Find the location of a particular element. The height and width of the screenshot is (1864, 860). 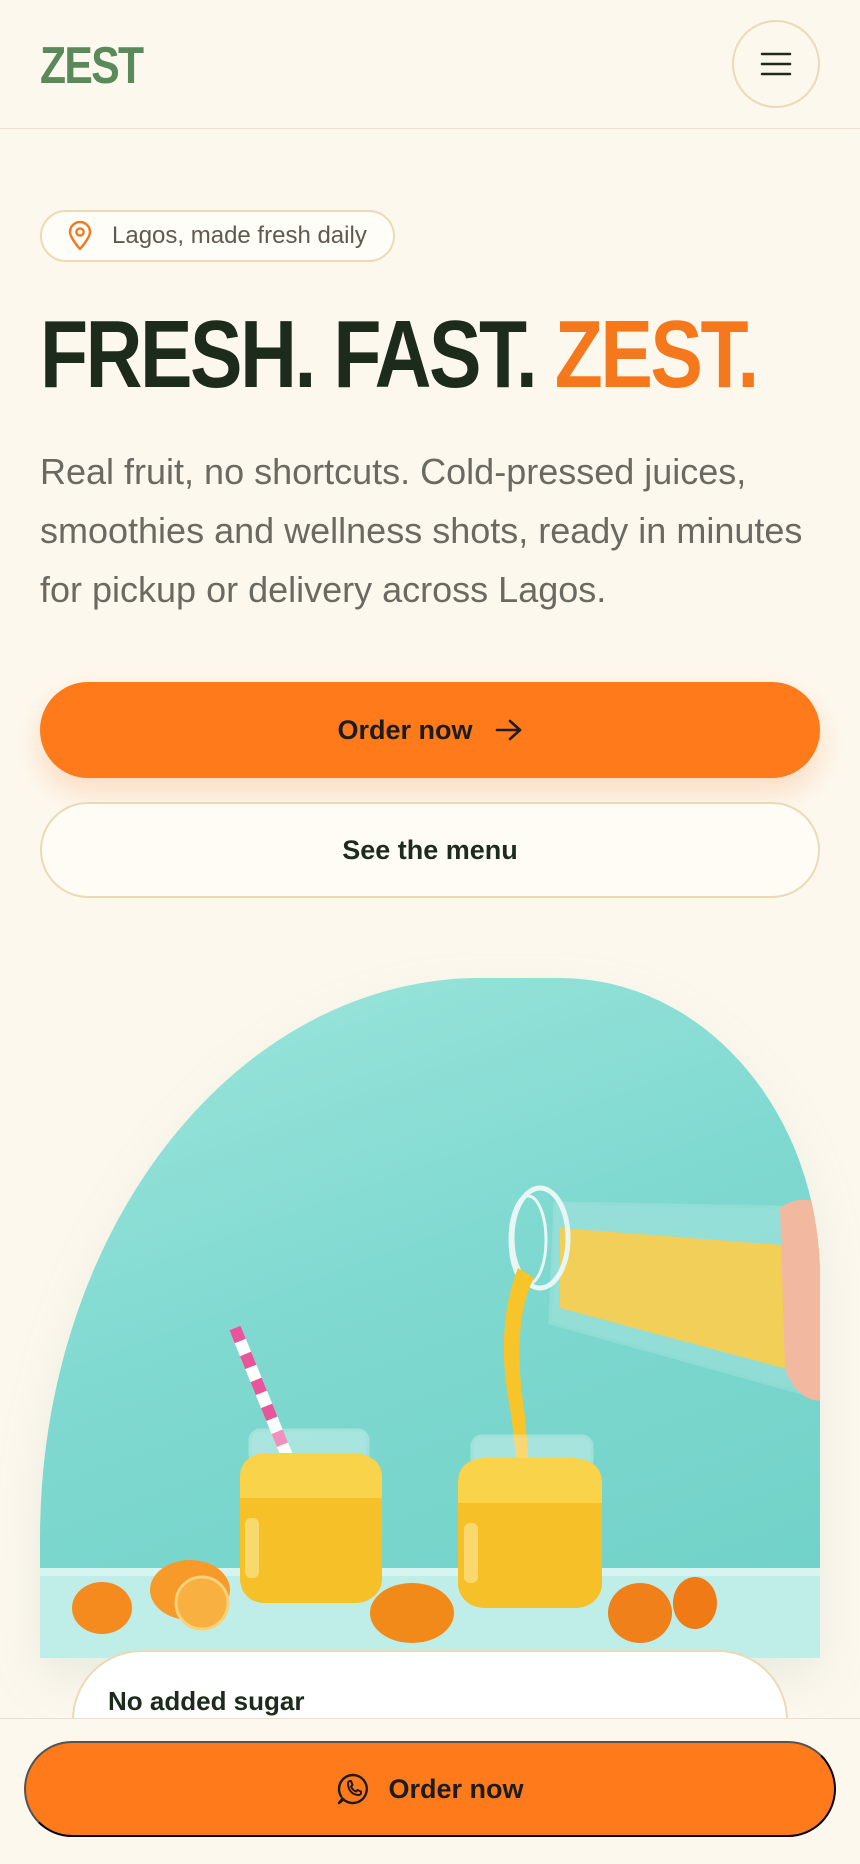

order-now-label: Order now is located at coordinates (405, 729).